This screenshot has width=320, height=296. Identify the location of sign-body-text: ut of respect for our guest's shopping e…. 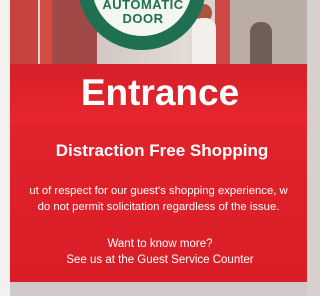
(158, 199).